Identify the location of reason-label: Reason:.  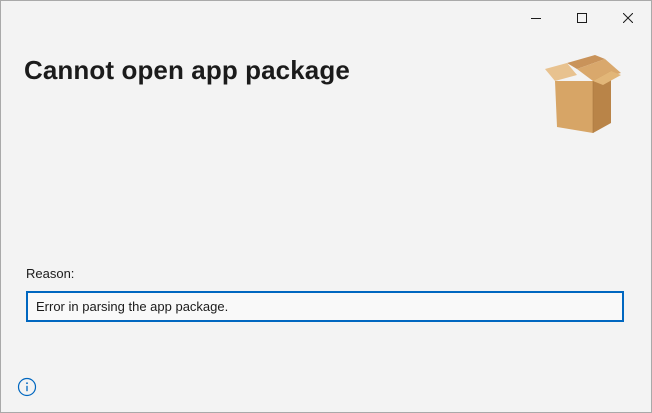
(50, 273).